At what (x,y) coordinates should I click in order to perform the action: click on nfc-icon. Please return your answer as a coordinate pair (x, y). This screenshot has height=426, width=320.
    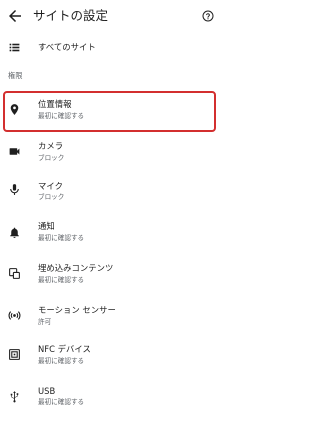
    Looking at the image, I should click on (14, 354).